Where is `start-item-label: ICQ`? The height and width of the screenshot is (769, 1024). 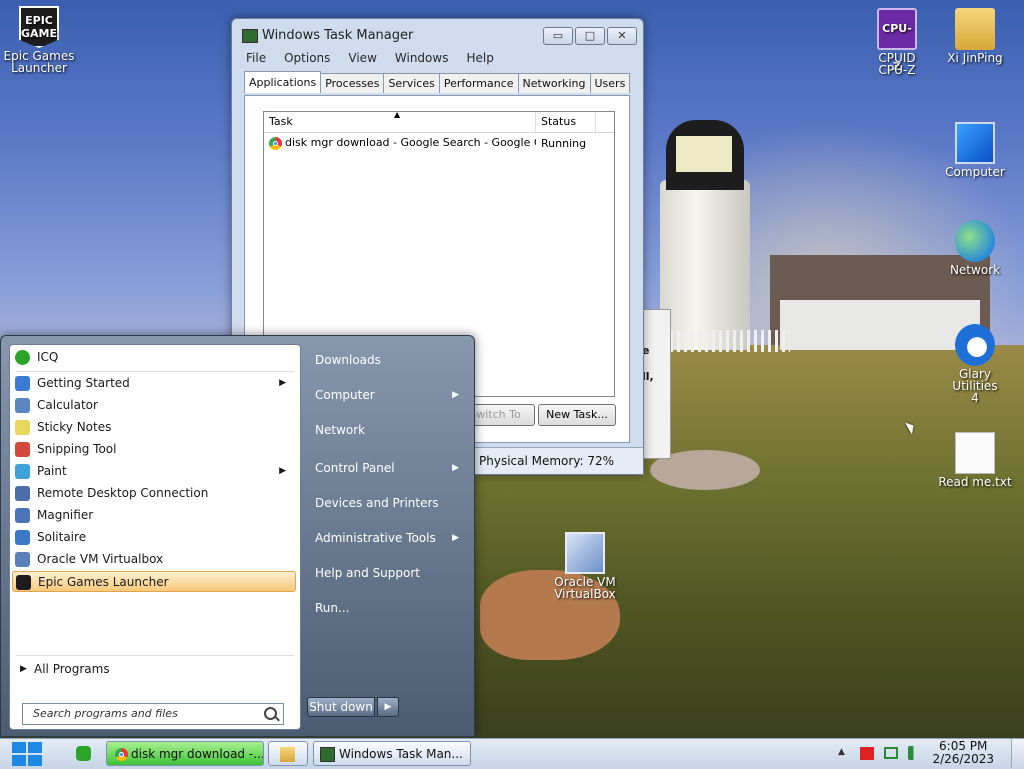 start-item-label: ICQ is located at coordinates (48, 357).